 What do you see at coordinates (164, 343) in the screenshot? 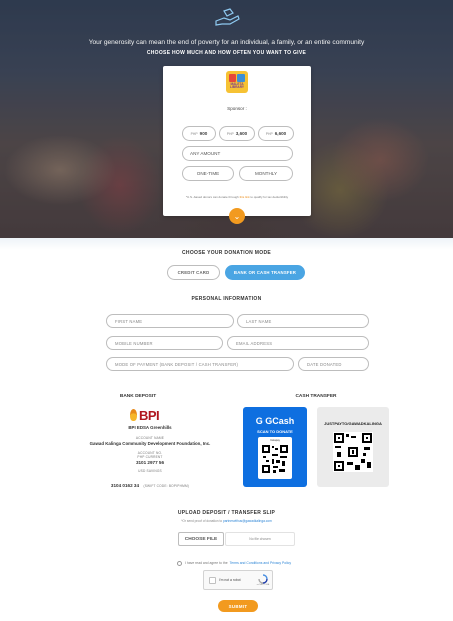
I see `mobile-number-field: MOBILE NUMBER` at bounding box center [164, 343].